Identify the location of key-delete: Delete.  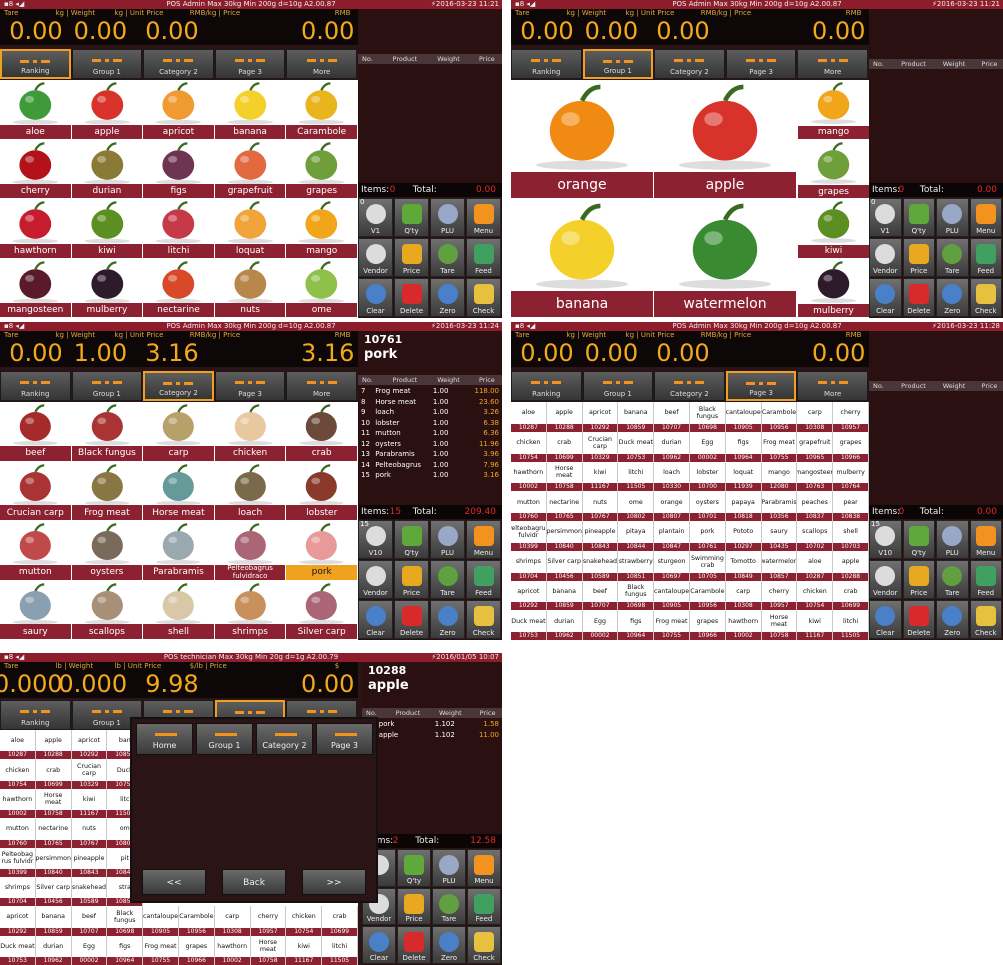
(411, 297).